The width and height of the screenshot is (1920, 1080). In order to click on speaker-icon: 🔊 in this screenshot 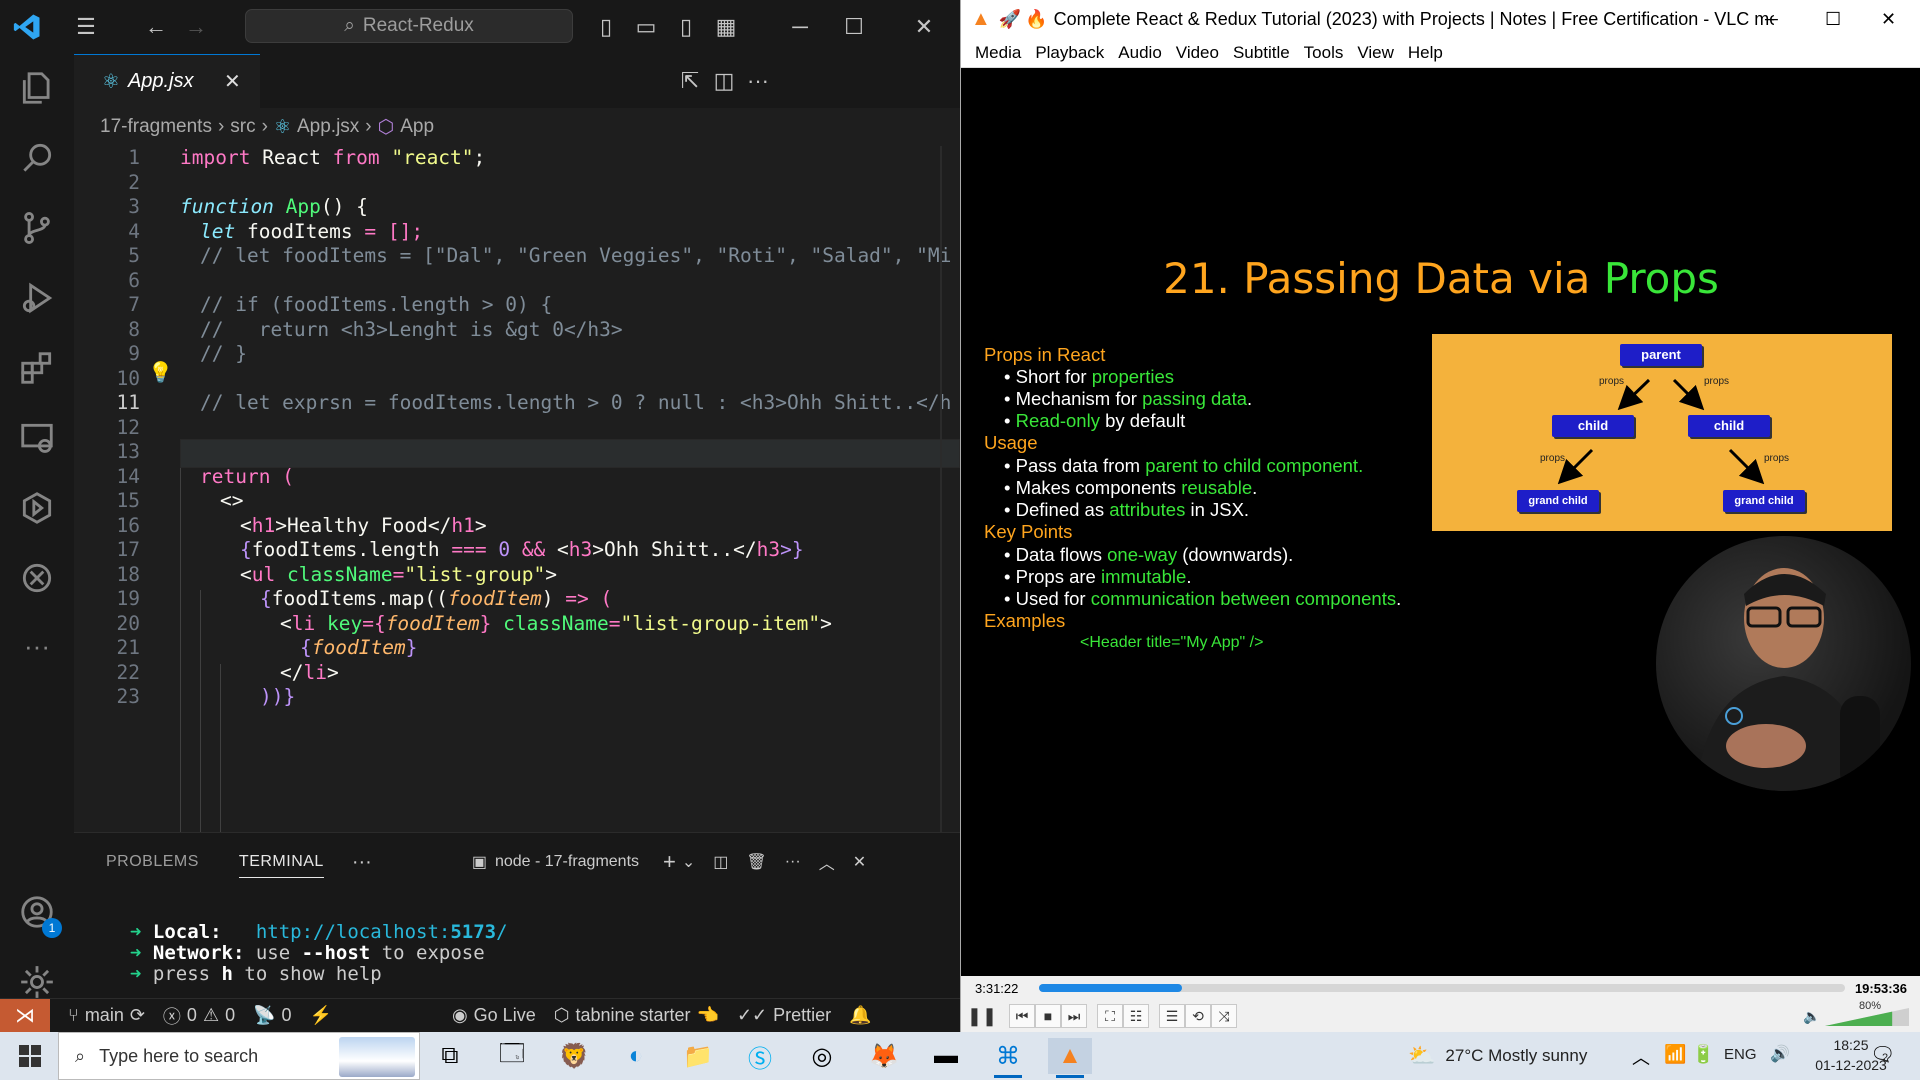, I will do `click(1780, 1054)`.